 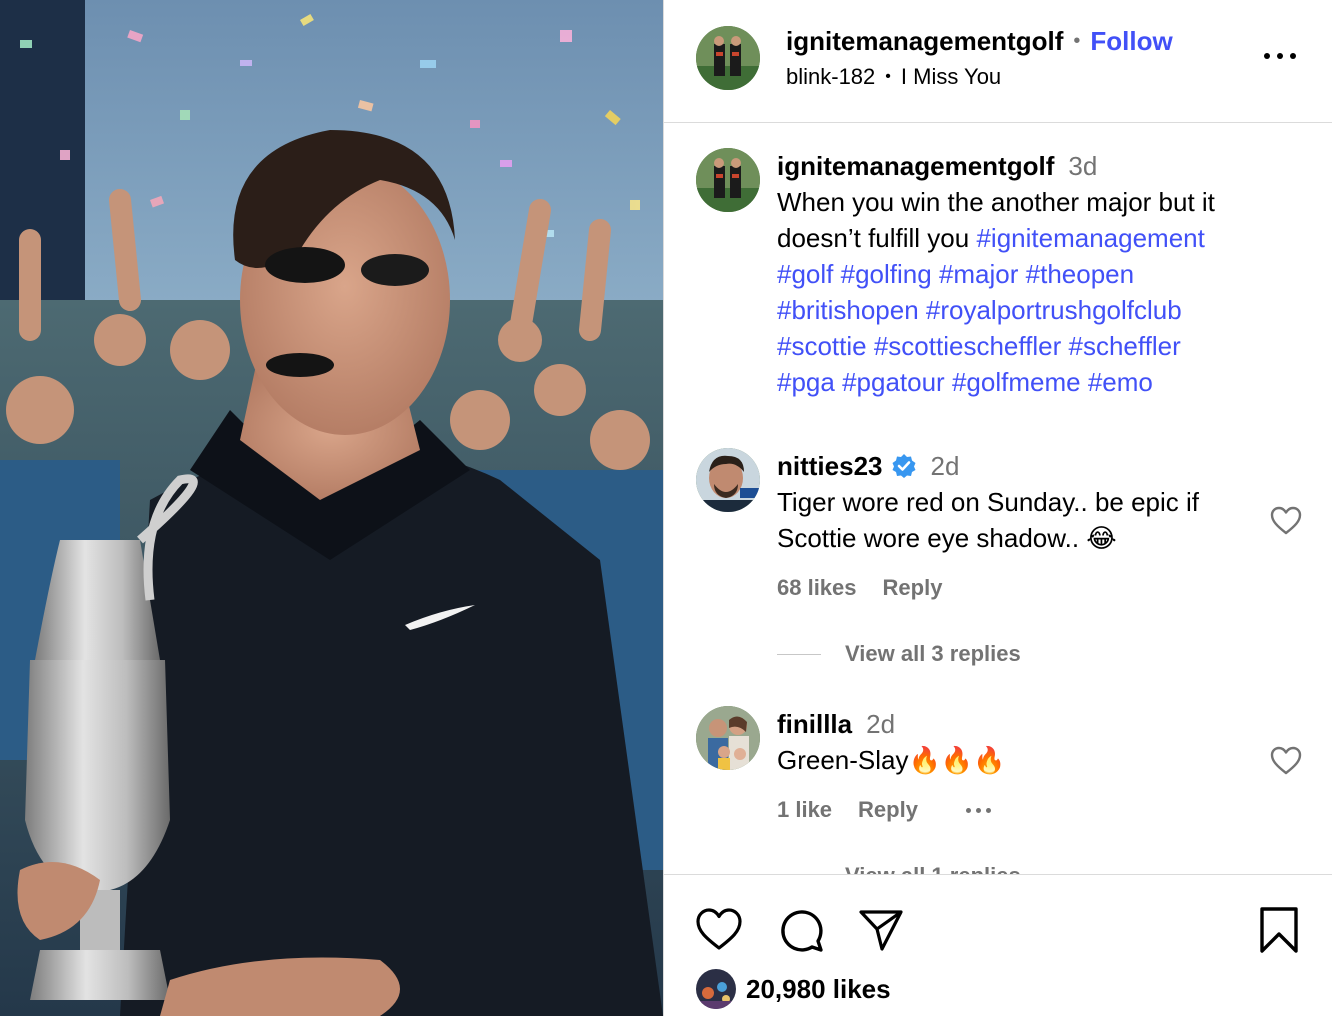 What do you see at coordinates (1120, 382) in the screenshot?
I see `hashtag-link: #emo` at bounding box center [1120, 382].